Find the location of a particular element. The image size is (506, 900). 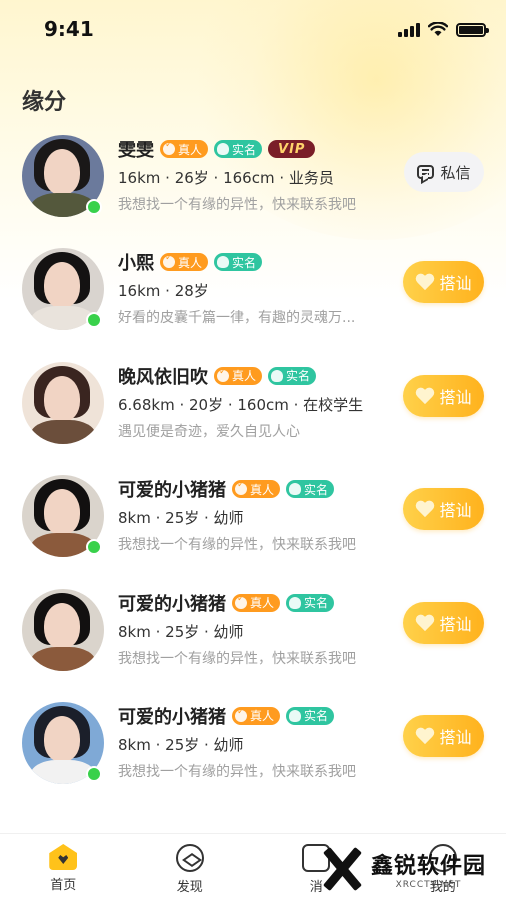

watermark: 鑫锐软件园 XRCCTV.NET is located at coordinates (402, 869).